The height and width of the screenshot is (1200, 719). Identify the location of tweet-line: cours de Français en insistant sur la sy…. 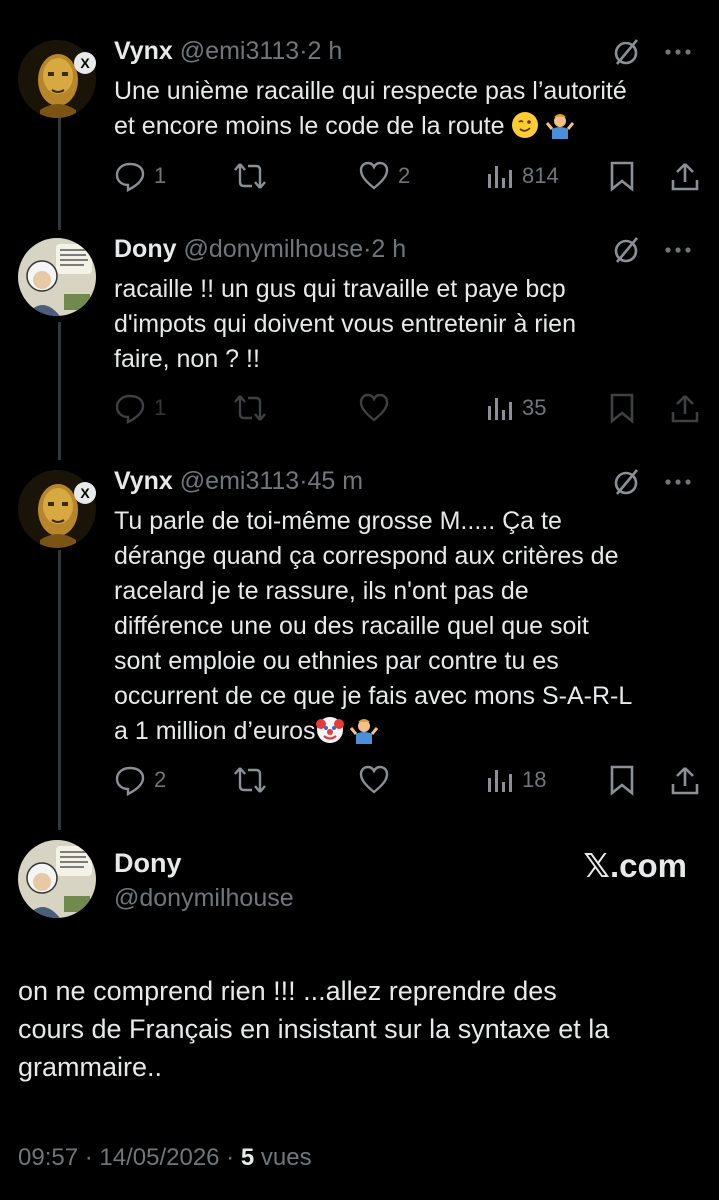
(314, 1029).